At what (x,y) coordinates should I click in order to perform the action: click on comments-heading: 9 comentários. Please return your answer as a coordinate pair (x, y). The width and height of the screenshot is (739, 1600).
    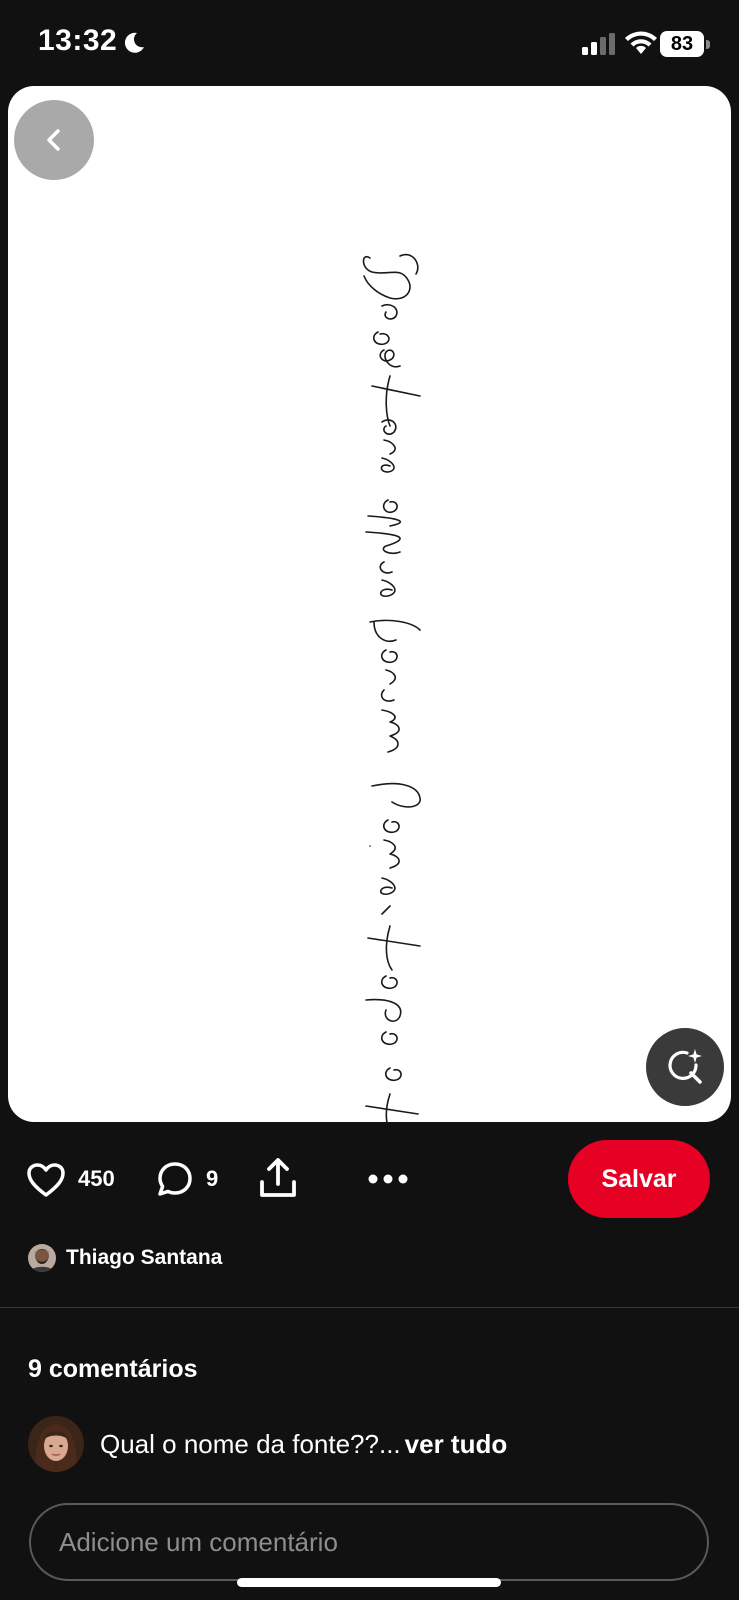
    Looking at the image, I should click on (113, 1369).